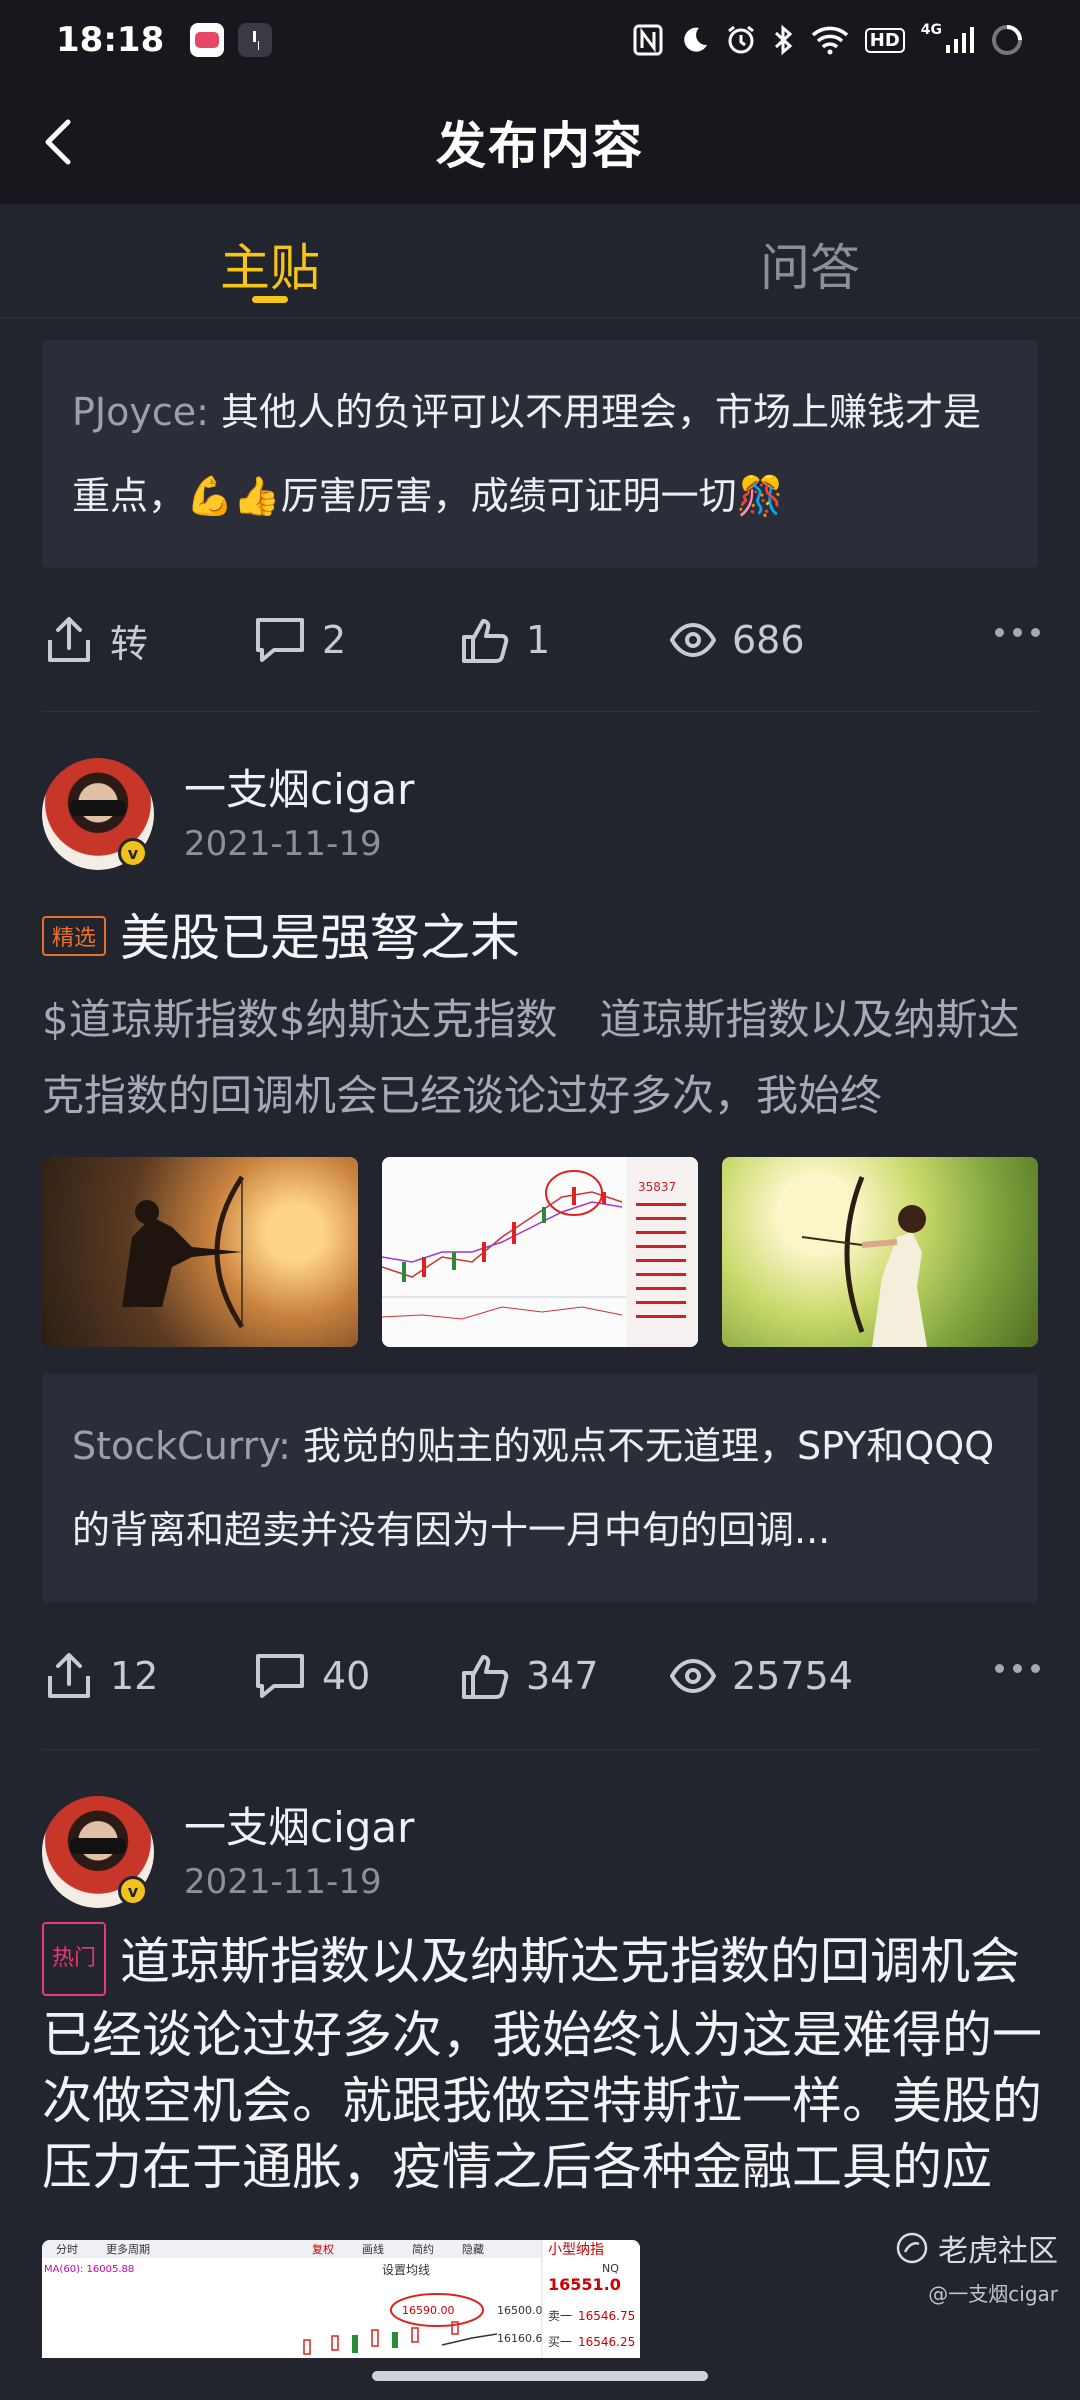  What do you see at coordinates (140, 412) in the screenshot?
I see `comment-author: PJoyce:` at bounding box center [140, 412].